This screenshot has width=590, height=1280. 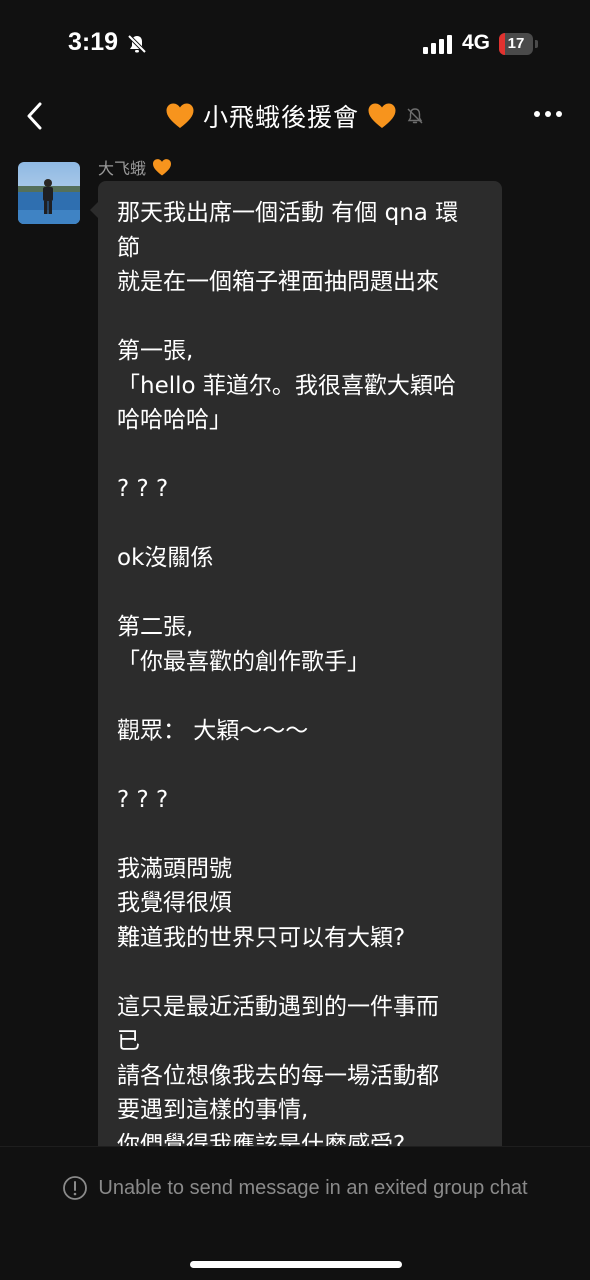 I want to click on chat-header: 小飛蛾後援會, so click(x=295, y=116).